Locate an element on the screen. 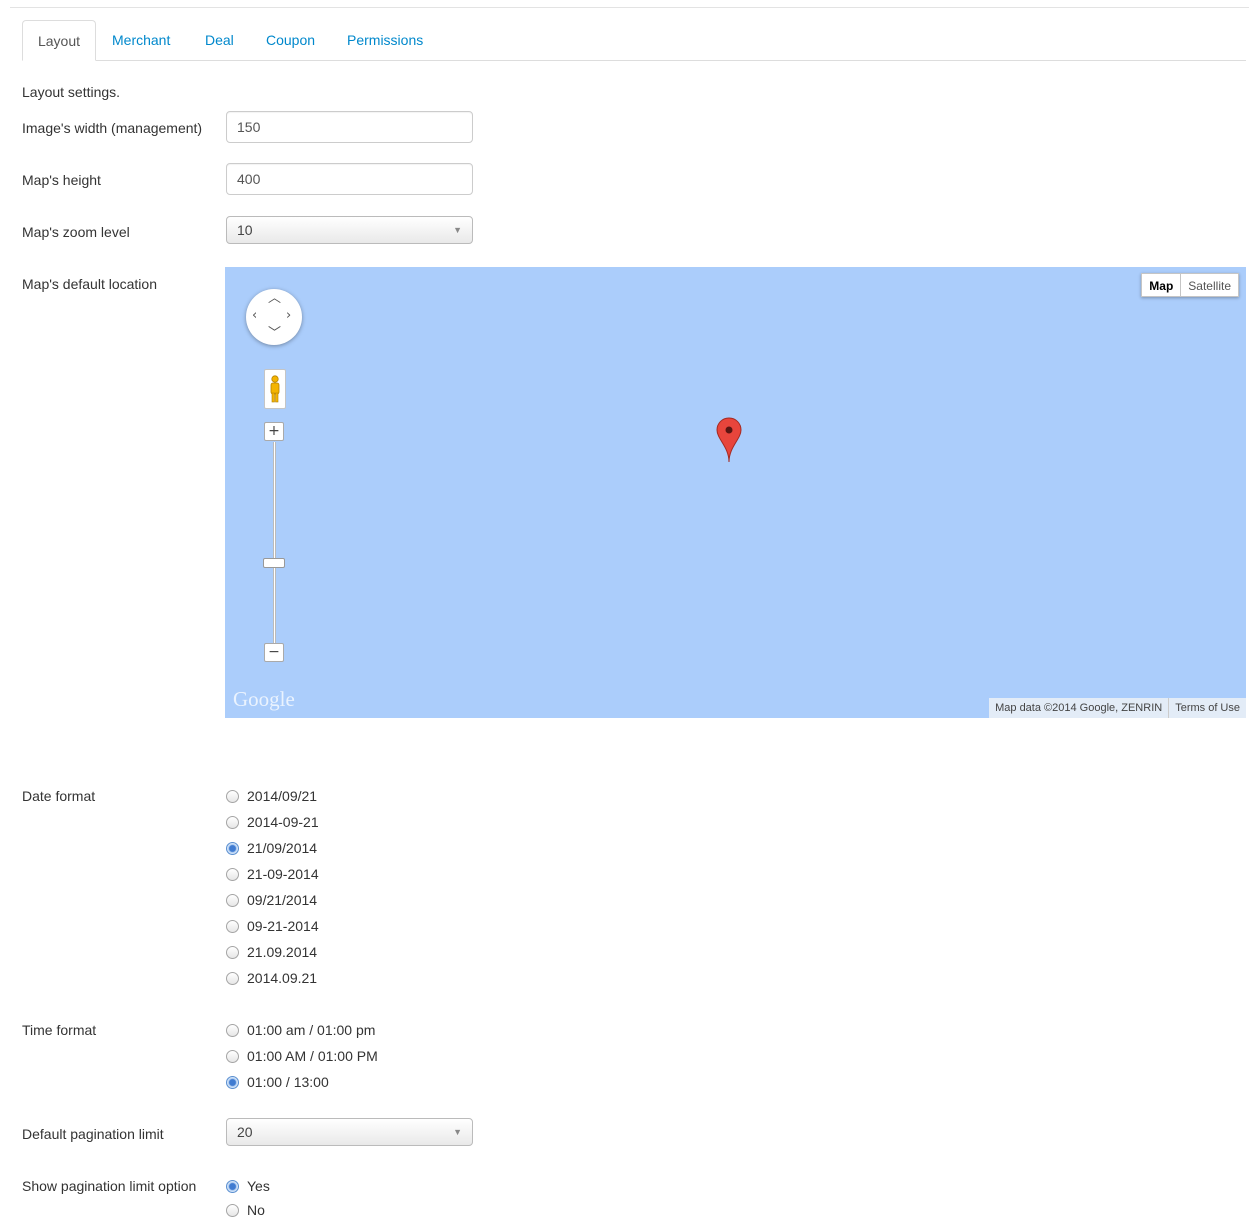 Image resolution: width=1249 pixels, height=1220 pixels. option-label: 21/09/2014 is located at coordinates (282, 848).